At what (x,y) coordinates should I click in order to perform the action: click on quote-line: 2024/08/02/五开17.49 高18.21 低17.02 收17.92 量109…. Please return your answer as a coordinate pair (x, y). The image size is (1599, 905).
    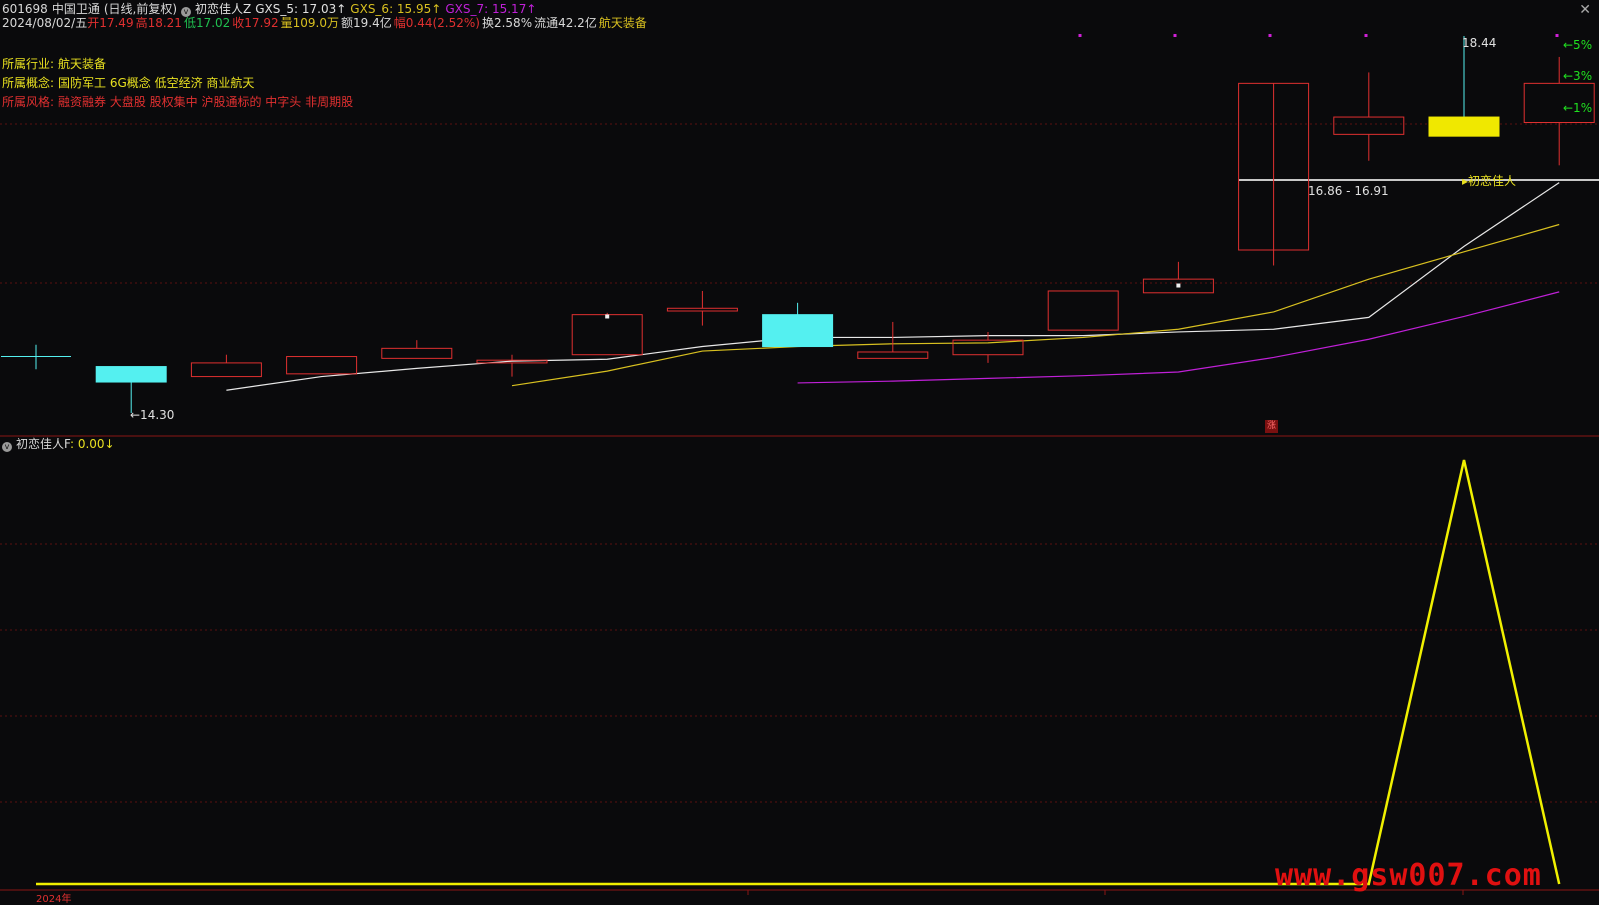
    Looking at the image, I should click on (326, 23).